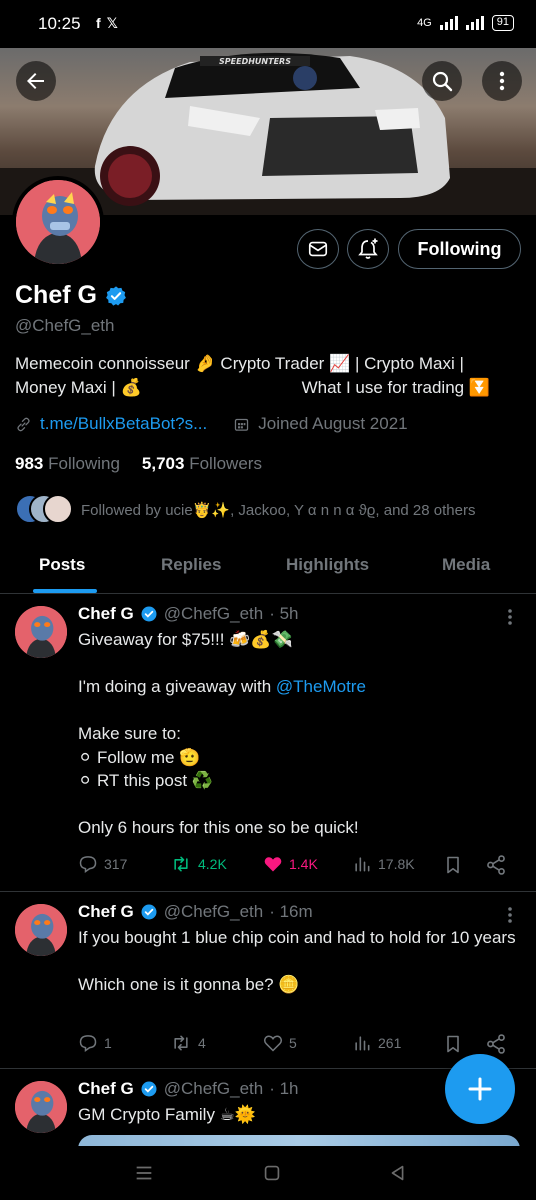 This screenshot has width=536, height=1200. What do you see at coordinates (284, 613) in the screenshot?
I see `post-time: · 5h` at bounding box center [284, 613].